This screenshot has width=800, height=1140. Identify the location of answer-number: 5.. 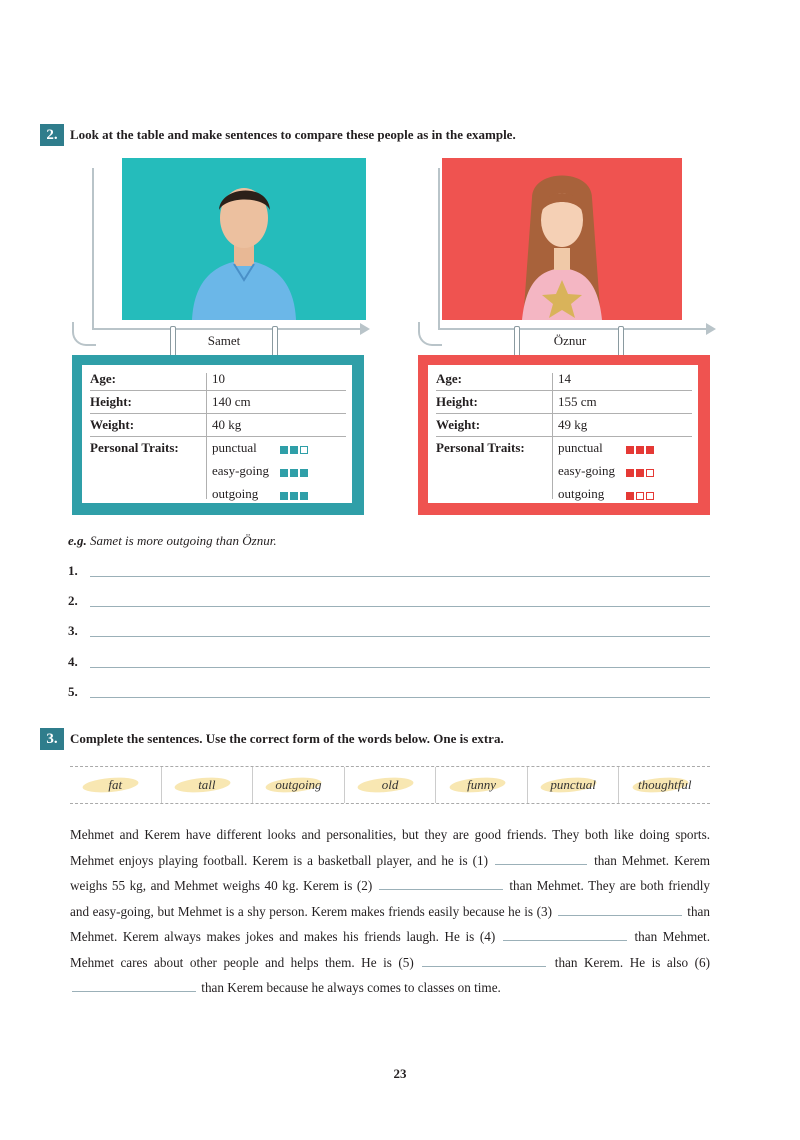
(73, 691).